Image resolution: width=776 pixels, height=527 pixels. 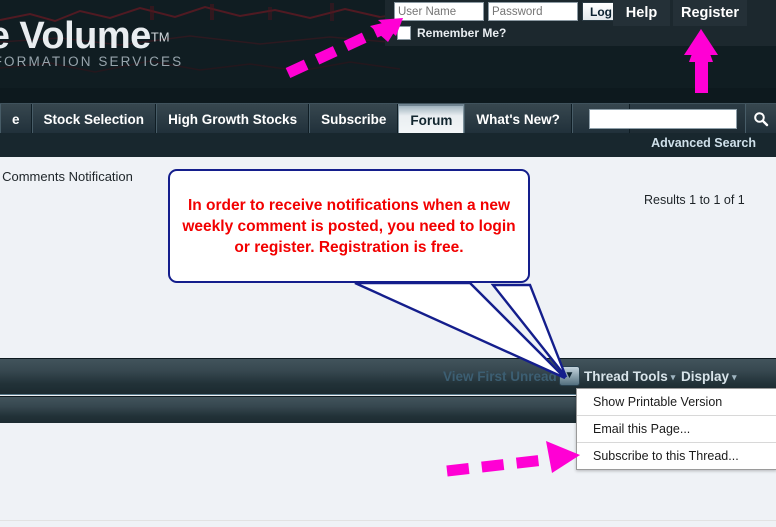 What do you see at coordinates (703, 143) in the screenshot?
I see `advanced-search-link: Advanced Search` at bounding box center [703, 143].